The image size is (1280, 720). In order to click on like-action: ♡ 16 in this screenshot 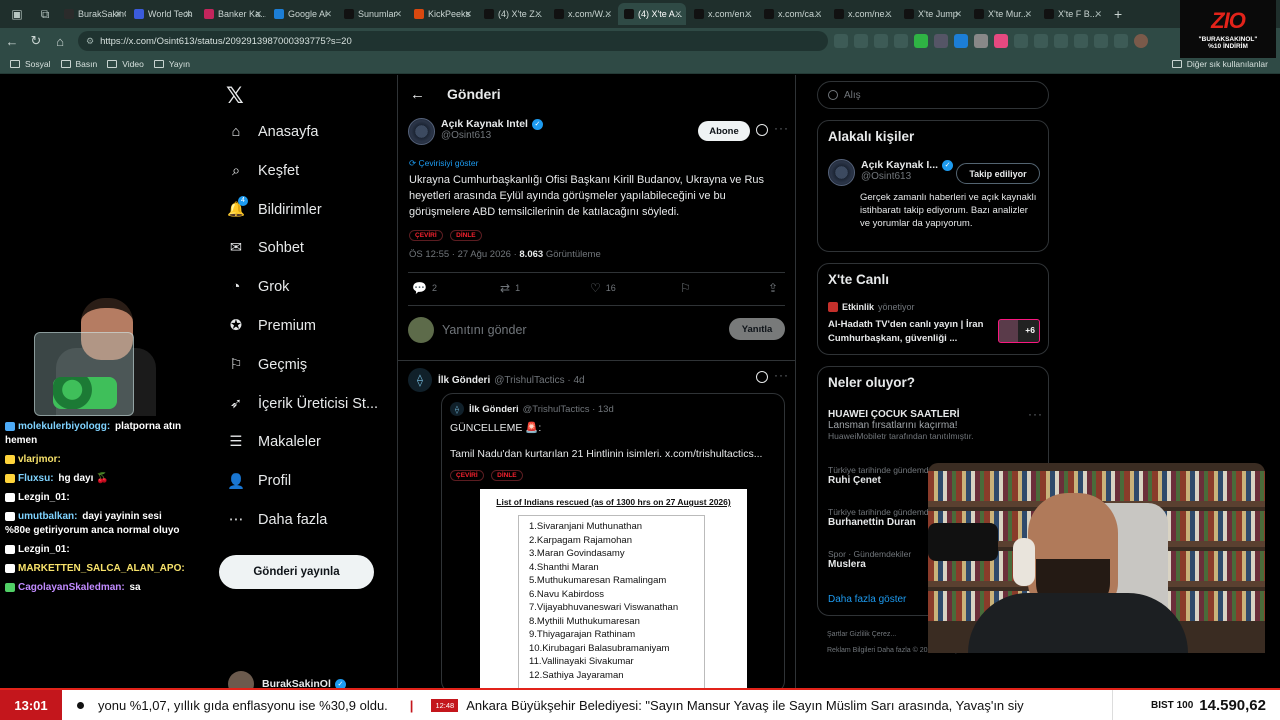, I will do `click(603, 288)`.